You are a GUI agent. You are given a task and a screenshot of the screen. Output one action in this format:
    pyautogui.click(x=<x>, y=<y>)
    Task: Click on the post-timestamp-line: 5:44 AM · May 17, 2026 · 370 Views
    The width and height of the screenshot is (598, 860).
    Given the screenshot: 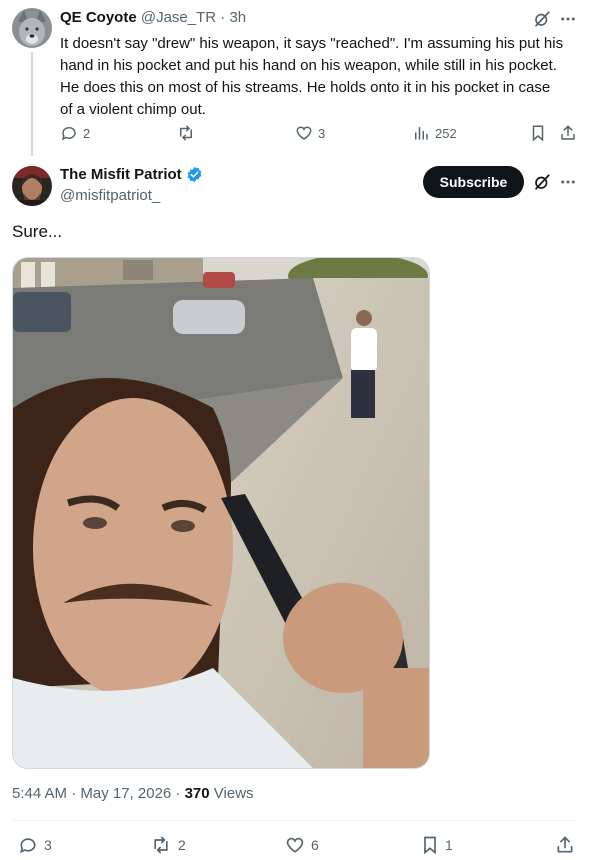 What is the action you would take?
    pyautogui.click(x=133, y=793)
    